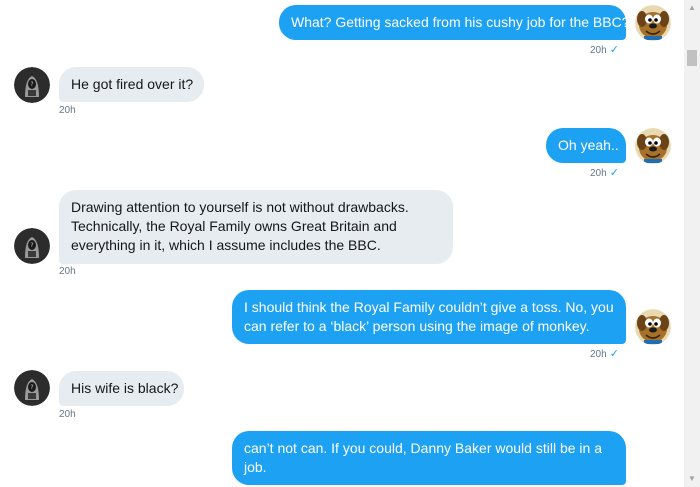 Image resolution: width=700 pixels, height=487 pixels. I want to click on message-text: Oh yeah.., so click(588, 145).